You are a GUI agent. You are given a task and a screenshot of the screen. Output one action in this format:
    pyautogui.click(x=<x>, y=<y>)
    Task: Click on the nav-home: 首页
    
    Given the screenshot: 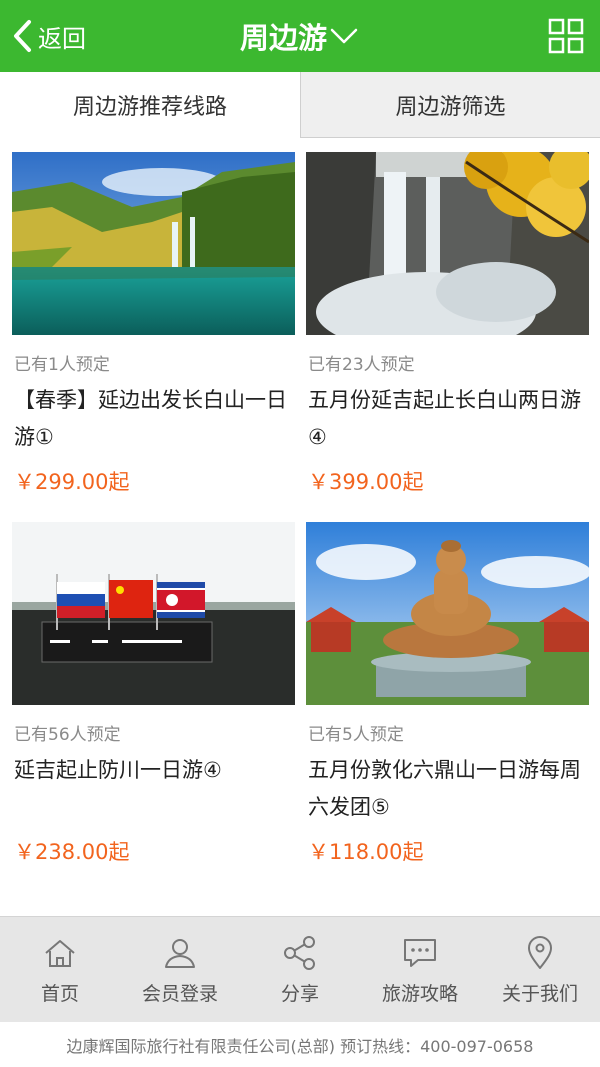 What is the action you would take?
    pyautogui.click(x=60, y=970)
    